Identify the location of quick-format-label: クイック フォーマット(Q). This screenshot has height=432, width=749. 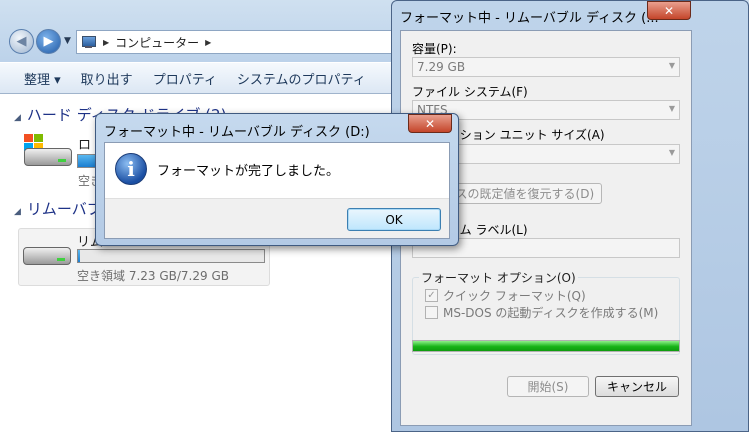
(514, 296).